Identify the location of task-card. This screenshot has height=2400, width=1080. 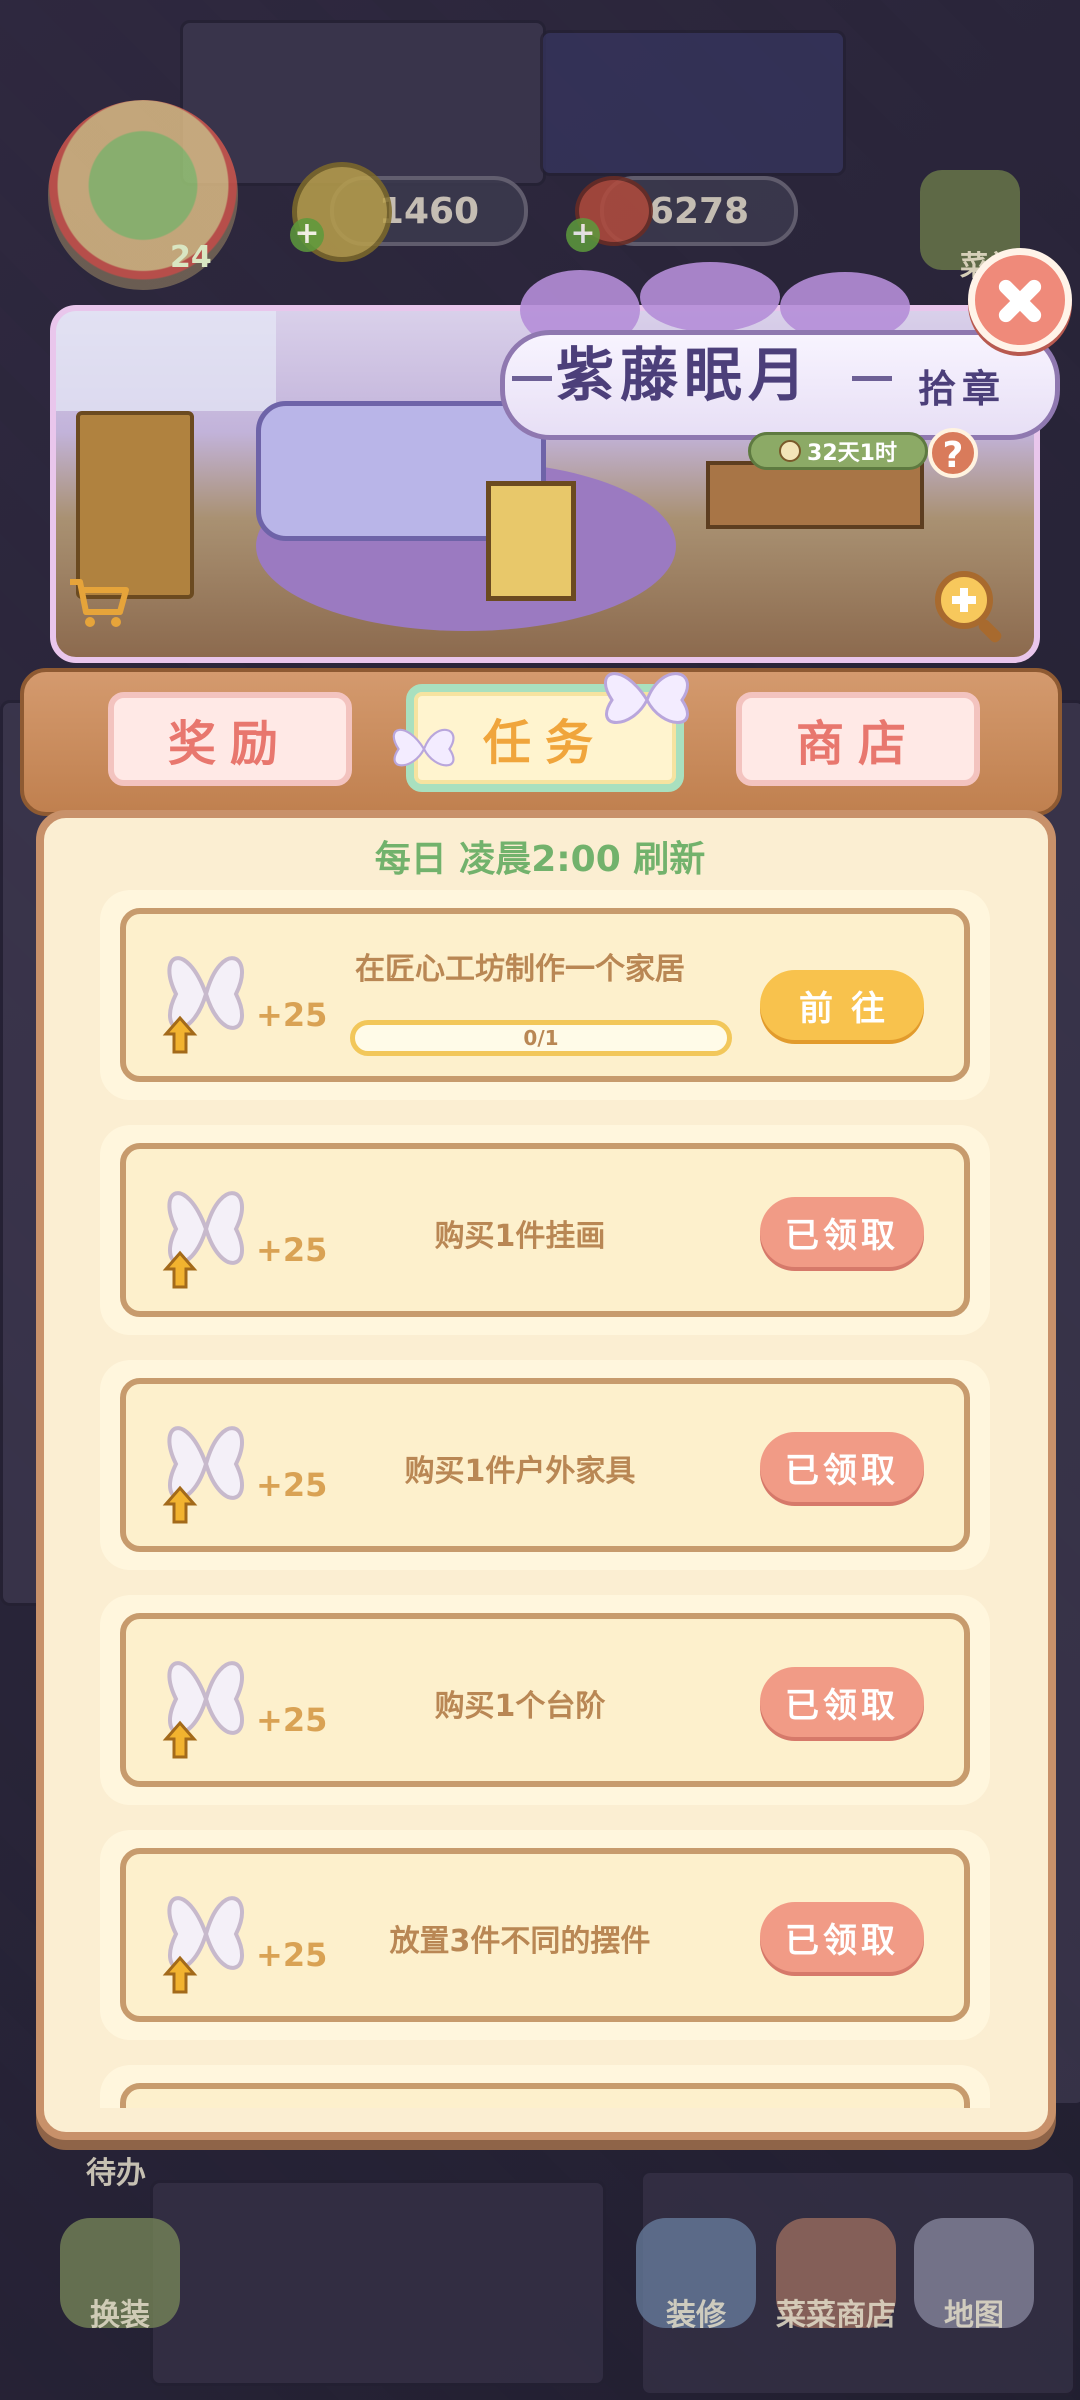
(545, 2095).